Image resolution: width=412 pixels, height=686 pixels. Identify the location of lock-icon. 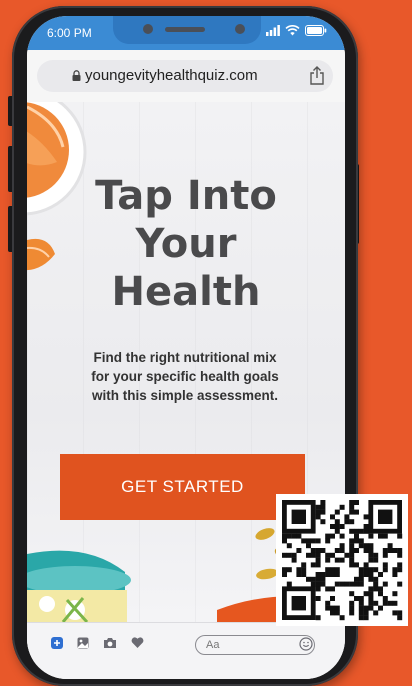
(76, 75).